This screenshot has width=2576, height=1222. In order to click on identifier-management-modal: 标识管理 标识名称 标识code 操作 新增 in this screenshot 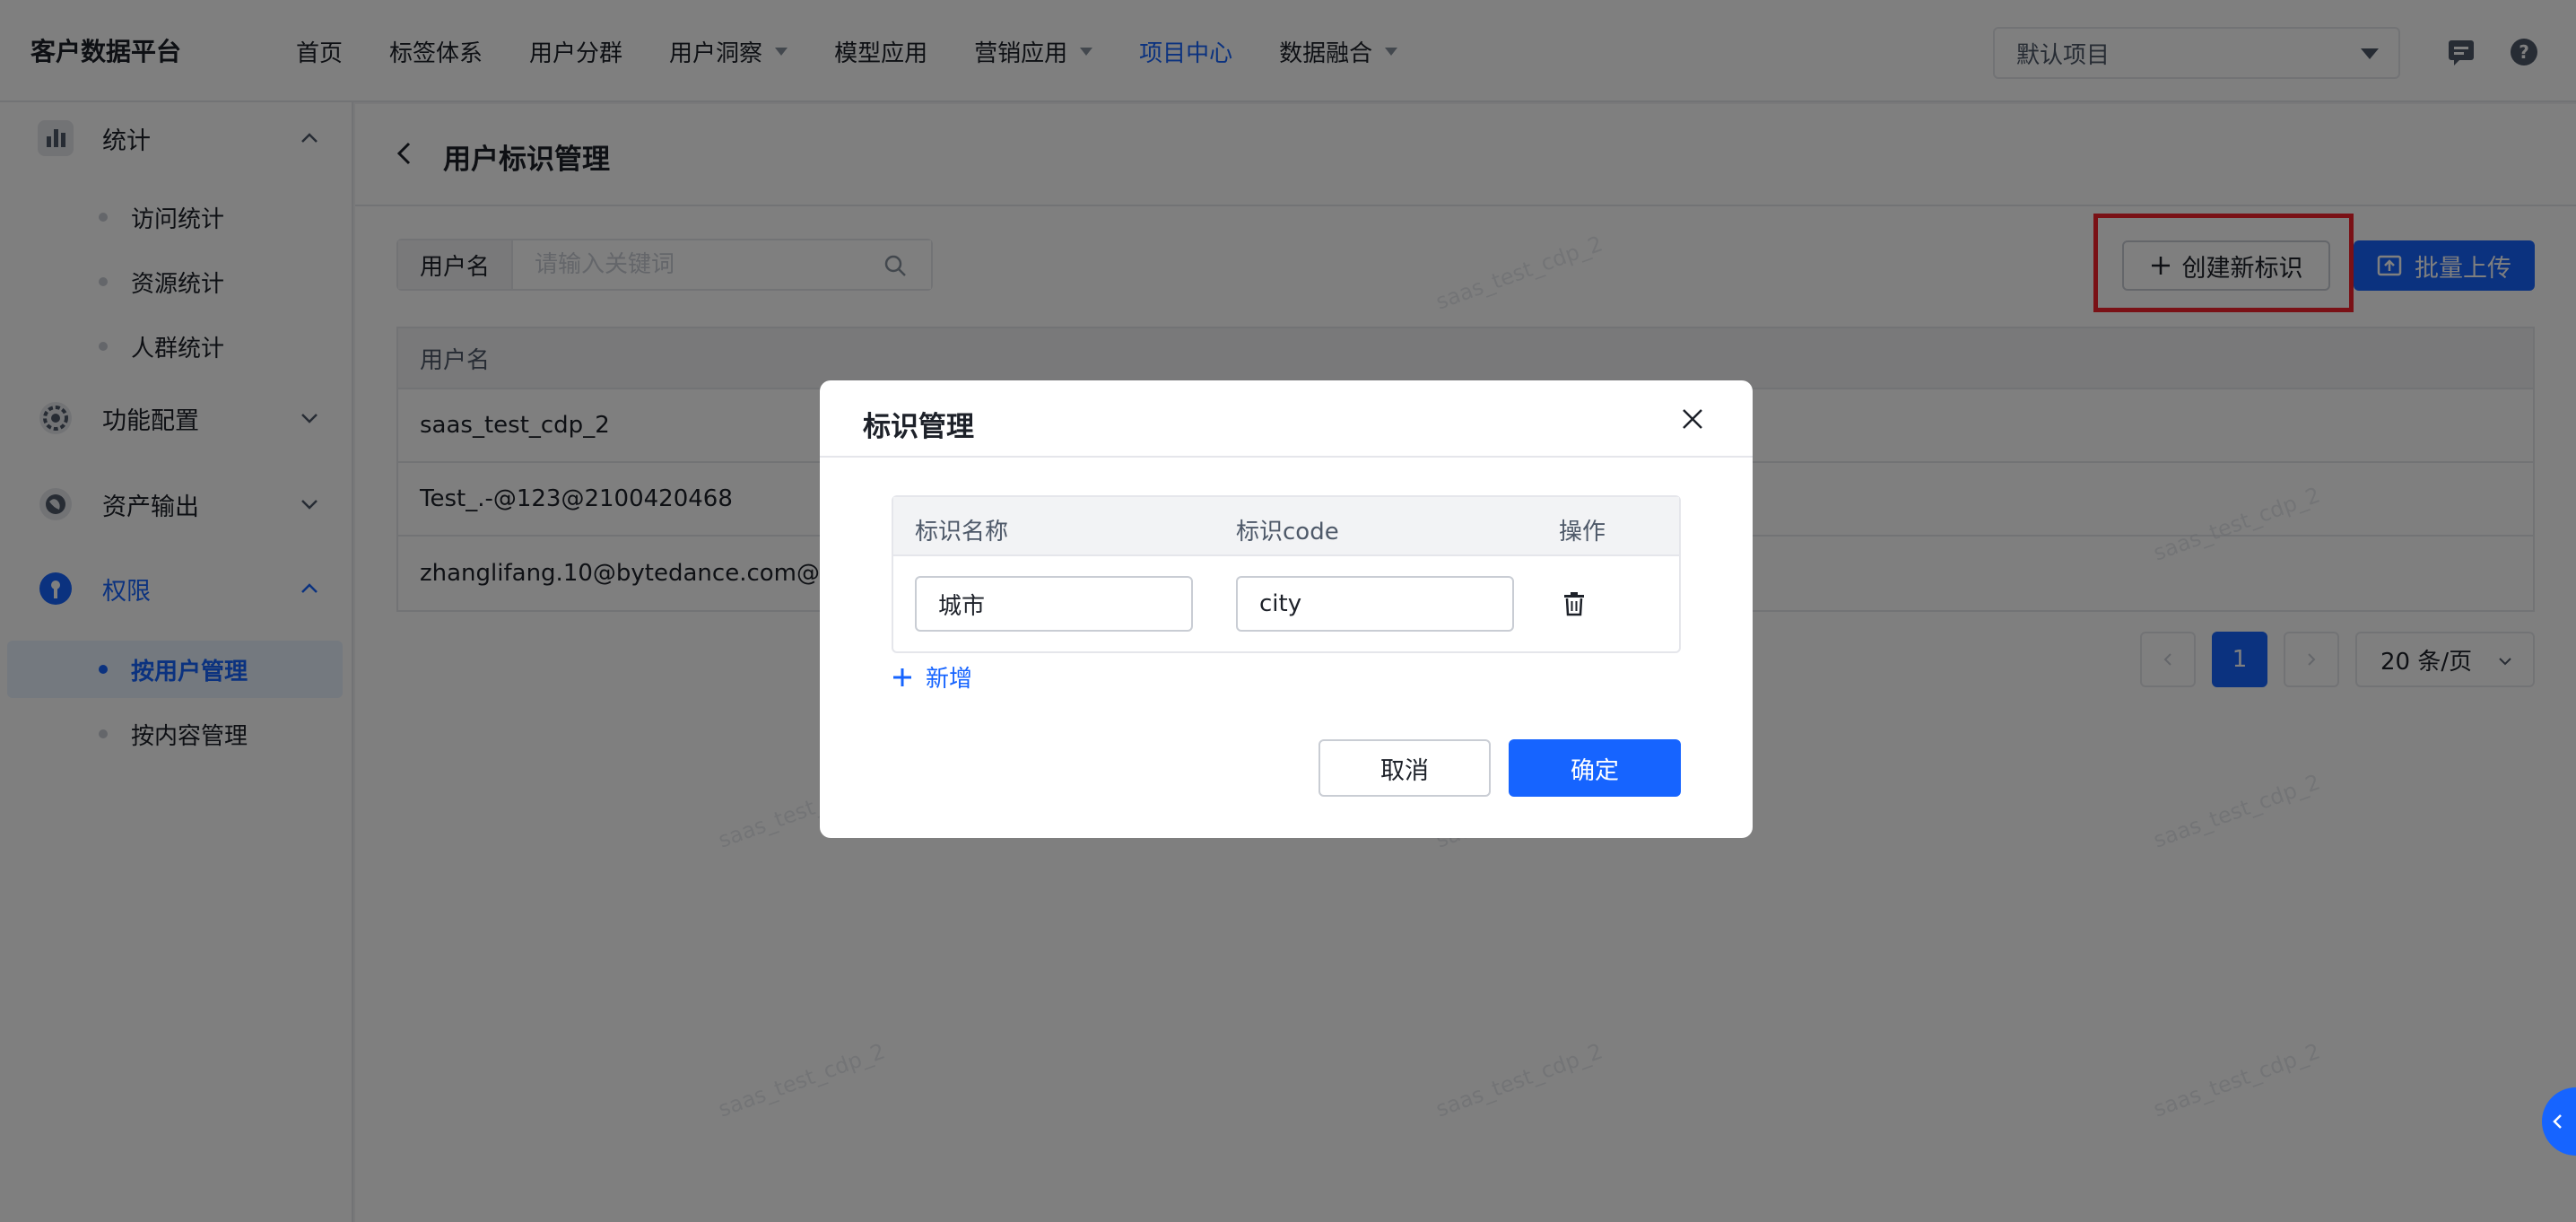, I will do `click(1286, 609)`.